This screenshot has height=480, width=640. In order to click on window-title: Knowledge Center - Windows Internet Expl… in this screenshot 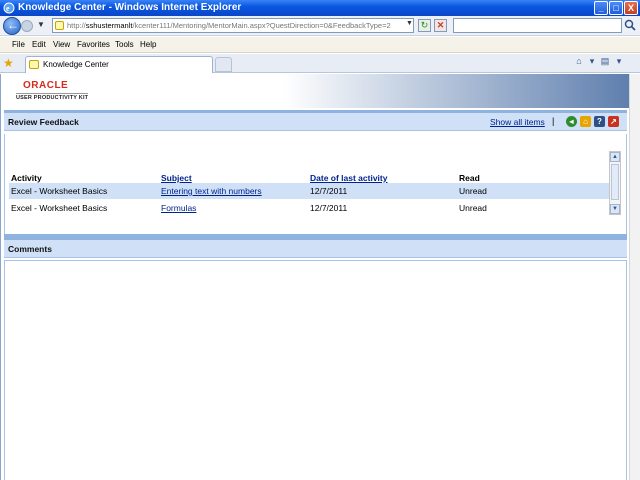, I will do `click(130, 7)`.